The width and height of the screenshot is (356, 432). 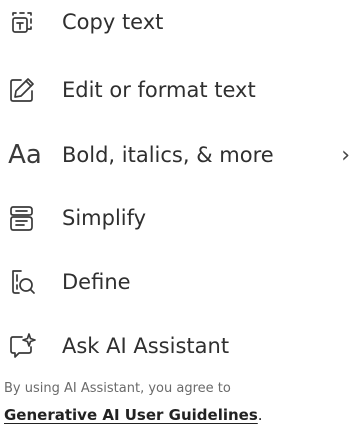 What do you see at coordinates (22, 346) in the screenshot?
I see `ai-assistant-icon` at bounding box center [22, 346].